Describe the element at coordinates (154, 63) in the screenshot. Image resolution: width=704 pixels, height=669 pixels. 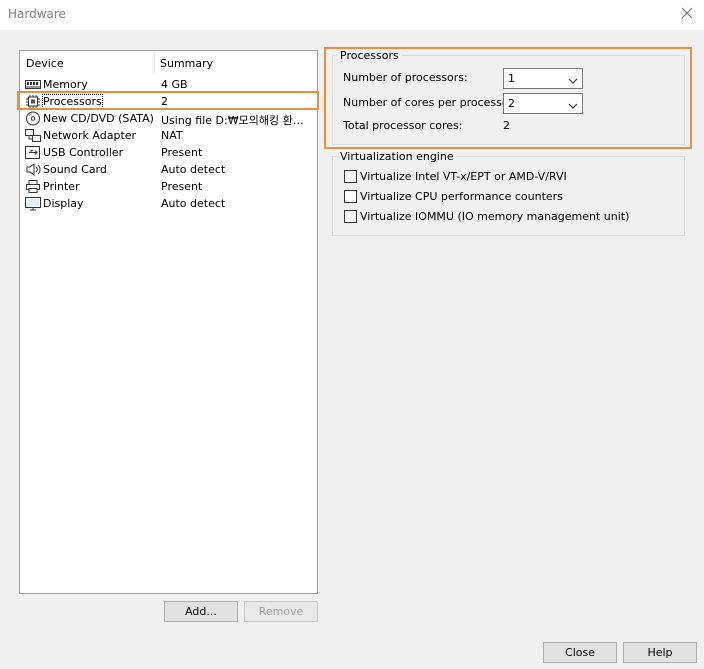
I see `column-separator` at that location.